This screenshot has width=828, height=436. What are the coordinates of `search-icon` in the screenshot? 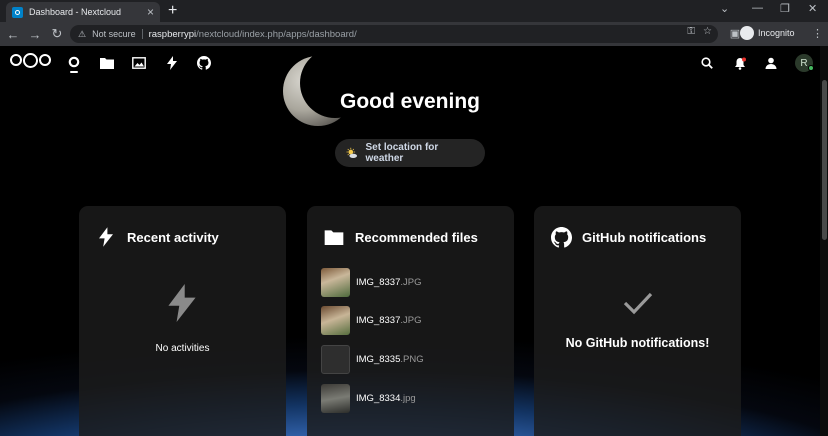 It's located at (707, 63).